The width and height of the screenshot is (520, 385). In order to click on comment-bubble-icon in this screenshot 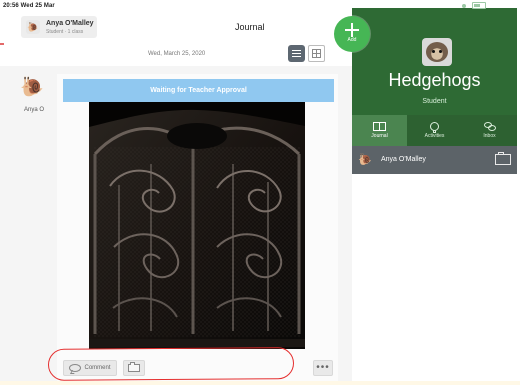, I will do `click(75, 368)`.